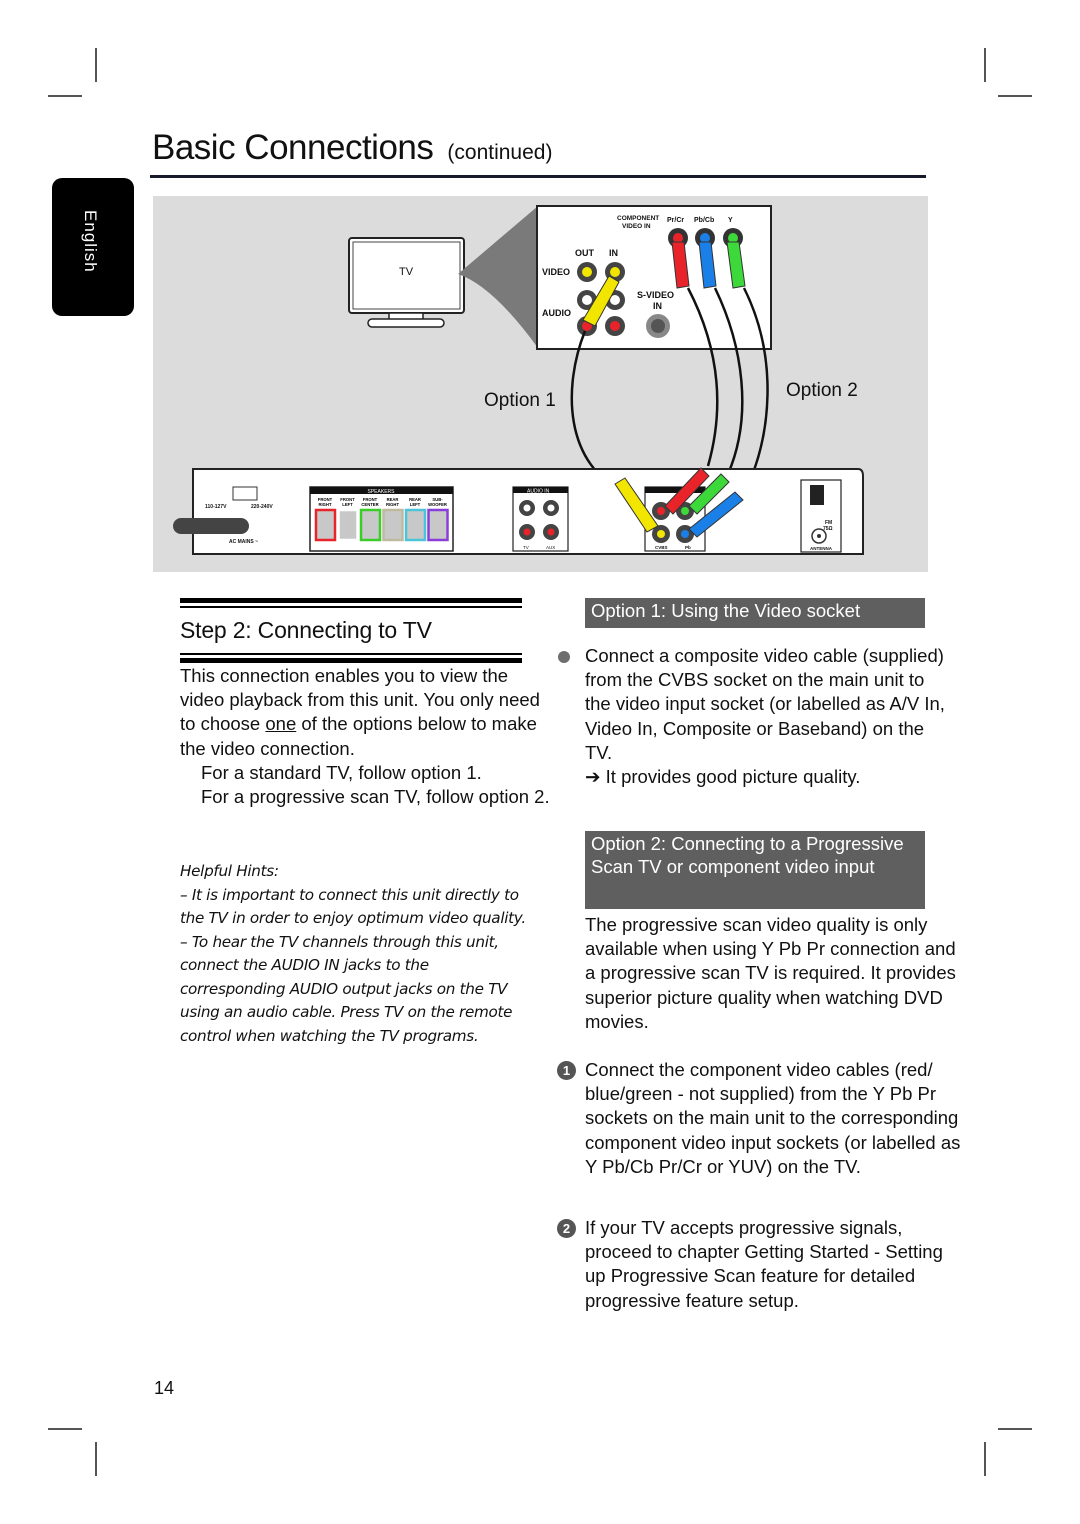 The height and width of the screenshot is (1524, 1080). What do you see at coordinates (638, 218) in the screenshot?
I see `component-label: COMPONENT` at bounding box center [638, 218].